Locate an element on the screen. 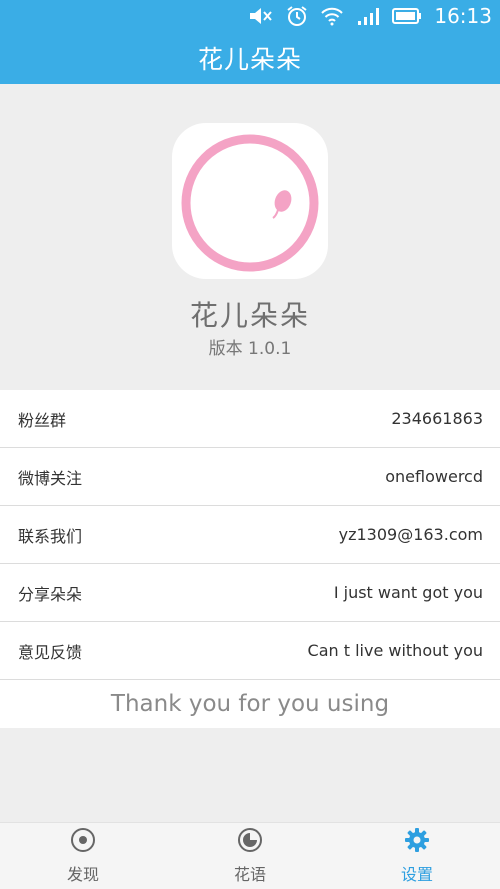 The height and width of the screenshot is (889, 500). discover-icon is located at coordinates (83, 842).